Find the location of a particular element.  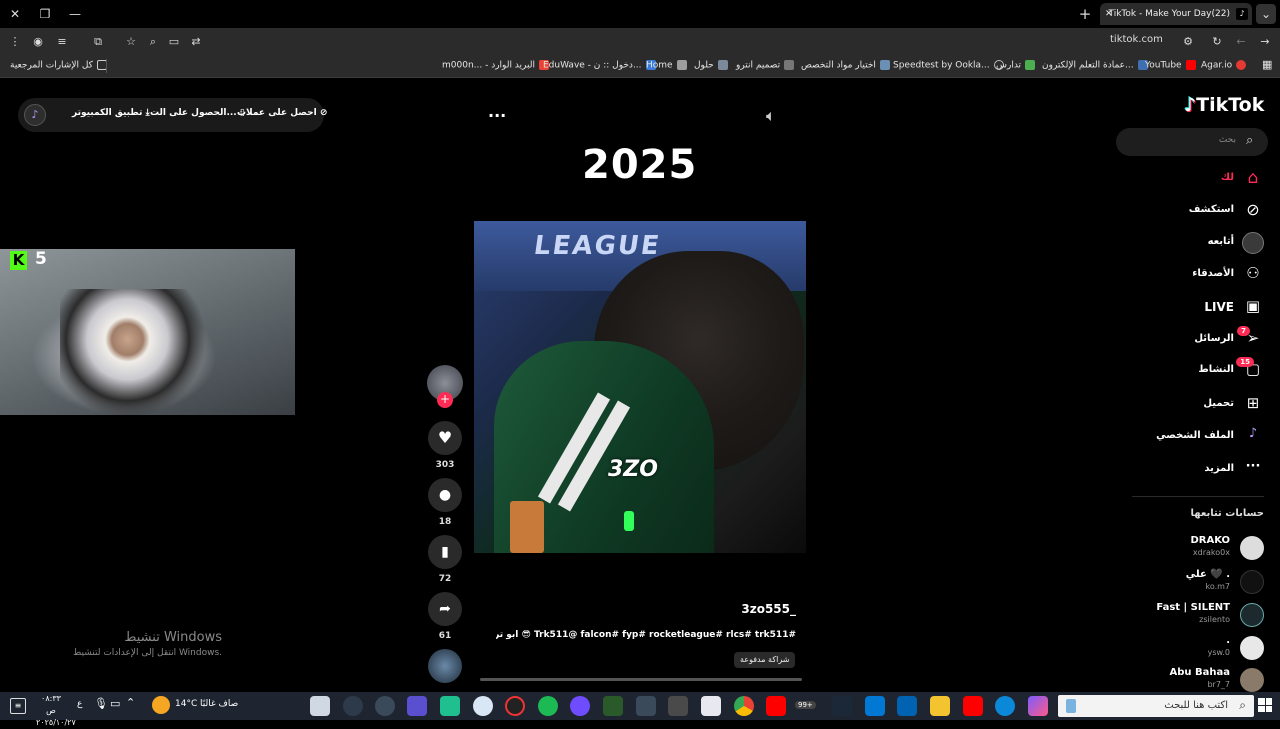

like-button: ♥ is located at coordinates (445, 438).